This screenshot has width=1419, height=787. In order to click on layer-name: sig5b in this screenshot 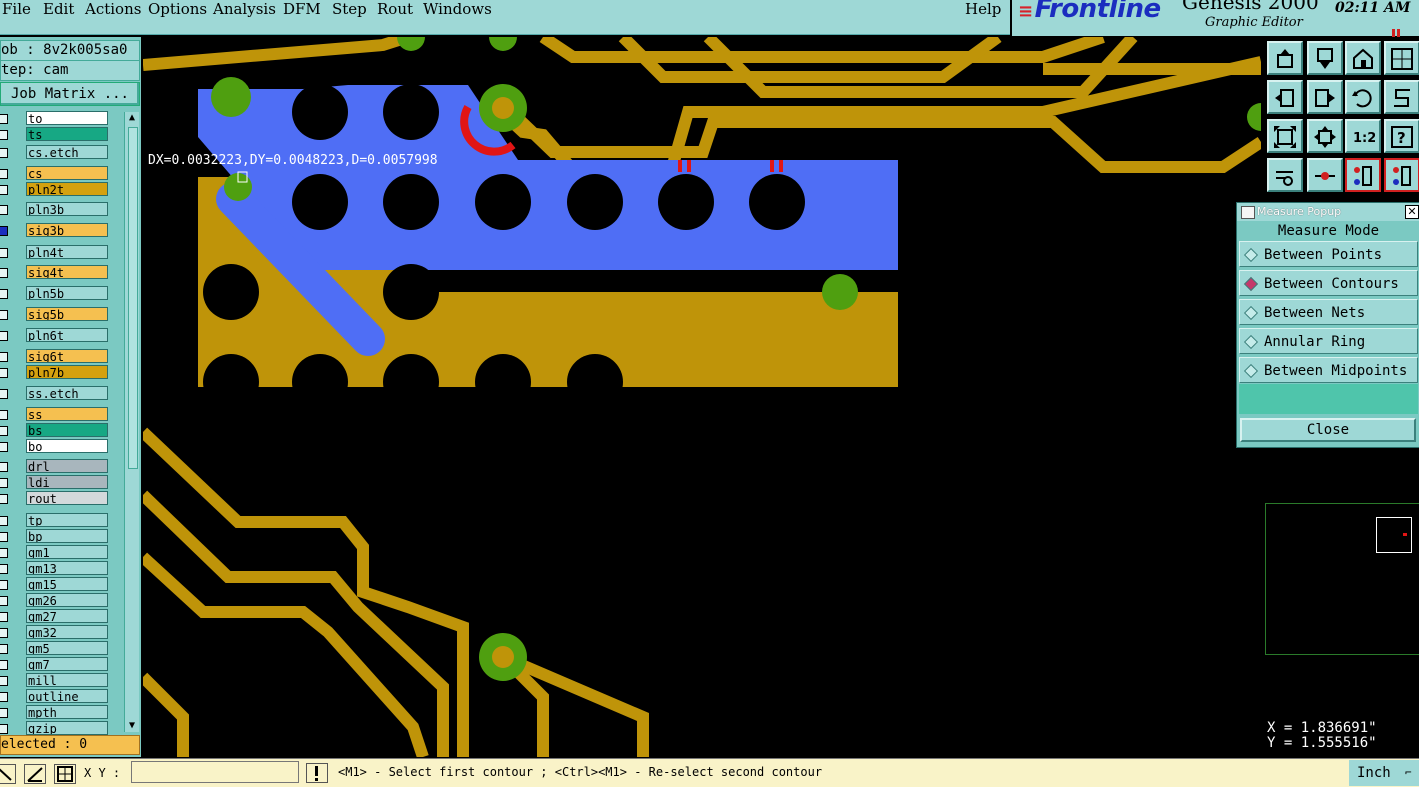, I will do `click(67, 314)`.